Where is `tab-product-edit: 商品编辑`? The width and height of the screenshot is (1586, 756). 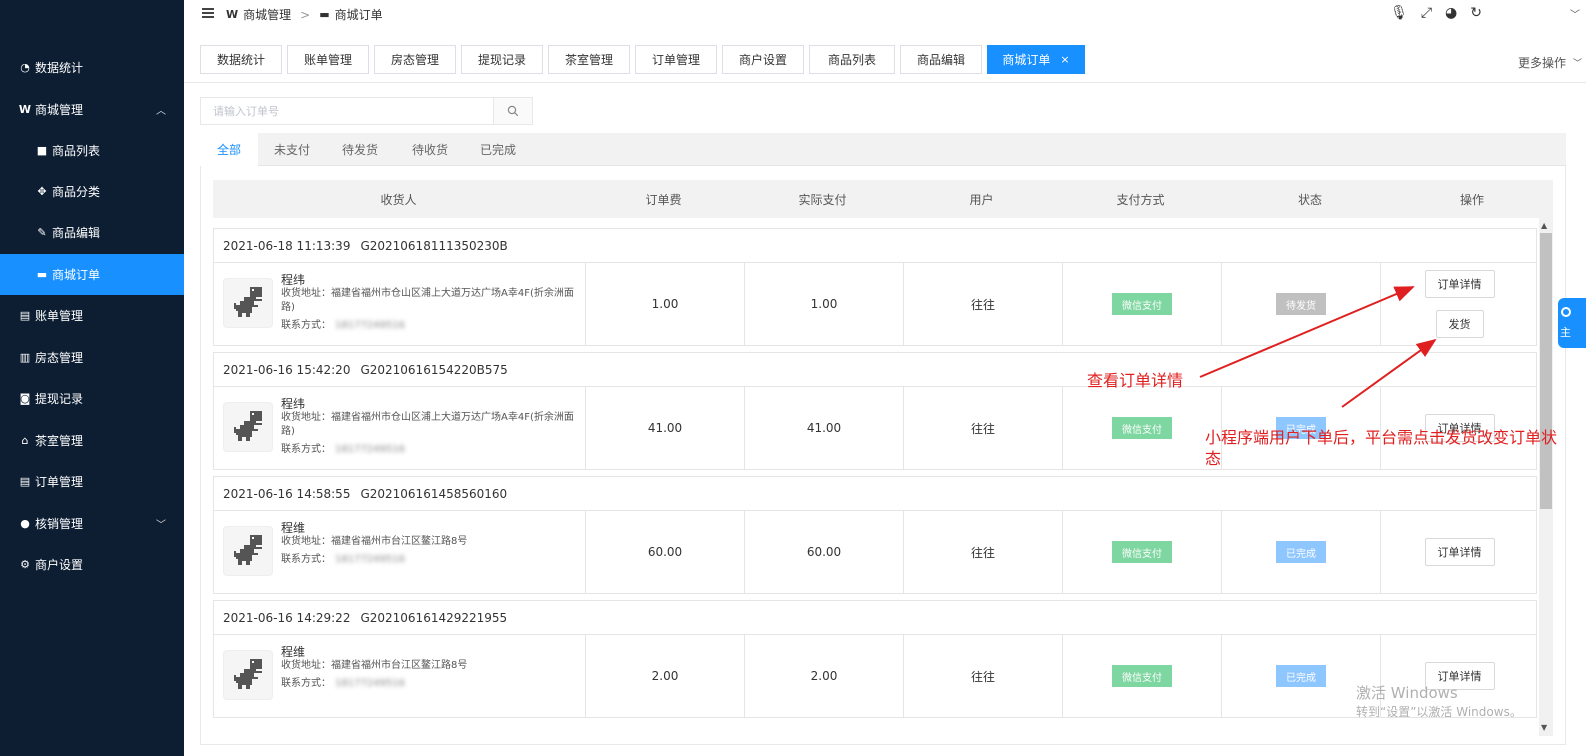 tab-product-edit: 商品编辑 is located at coordinates (941, 59).